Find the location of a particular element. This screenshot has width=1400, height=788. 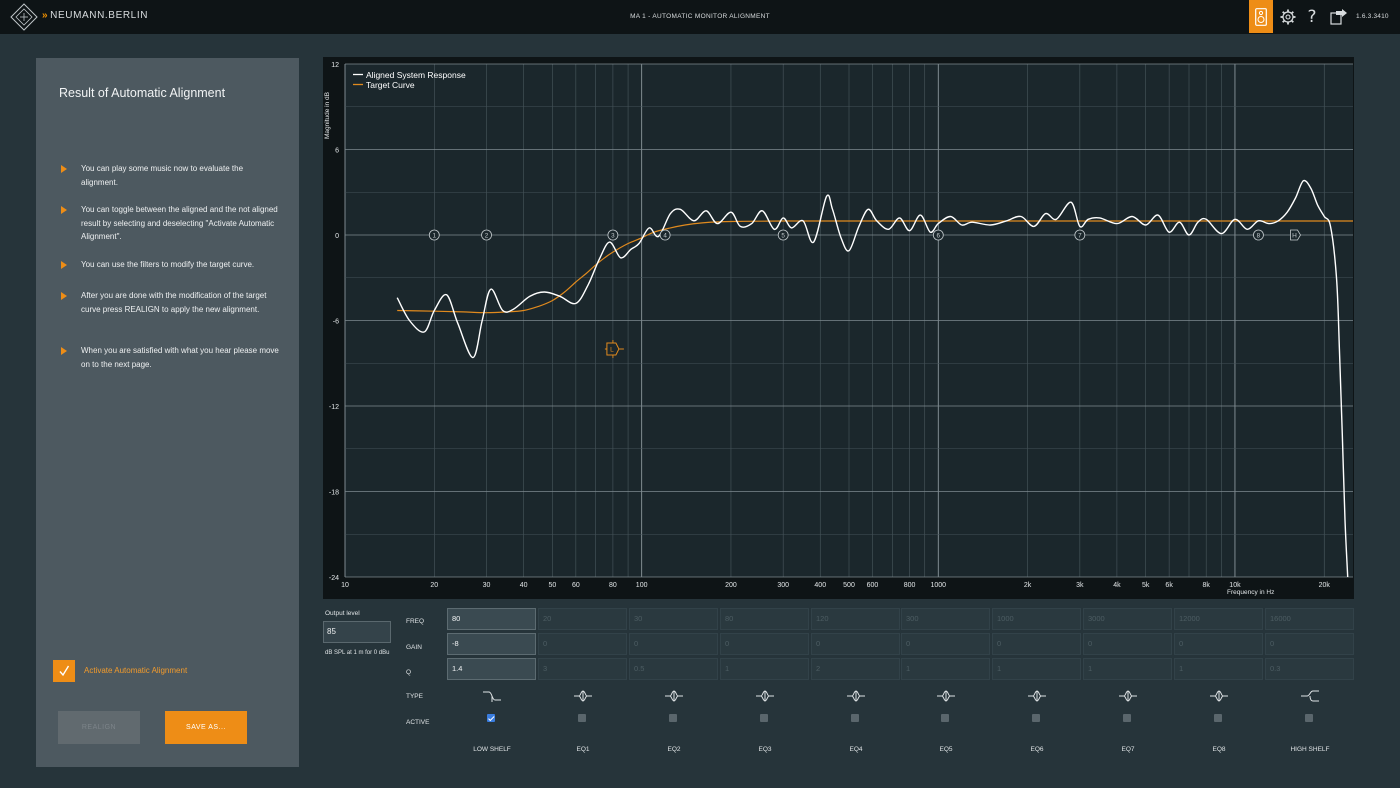

speaker-icon is located at coordinates (1261, 16).